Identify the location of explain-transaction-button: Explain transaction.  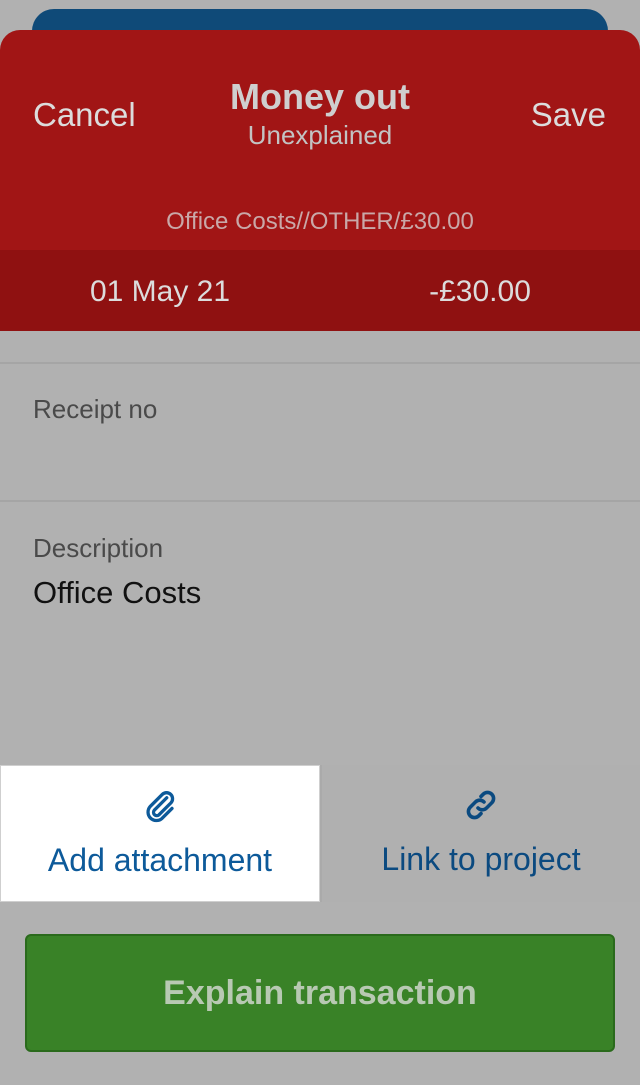
(320, 993).